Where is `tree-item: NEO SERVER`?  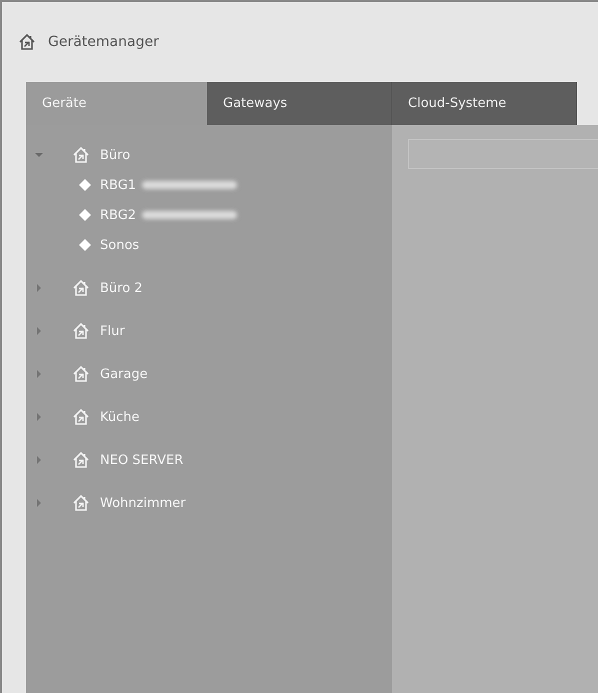
tree-item: NEO SERVER is located at coordinates (142, 460).